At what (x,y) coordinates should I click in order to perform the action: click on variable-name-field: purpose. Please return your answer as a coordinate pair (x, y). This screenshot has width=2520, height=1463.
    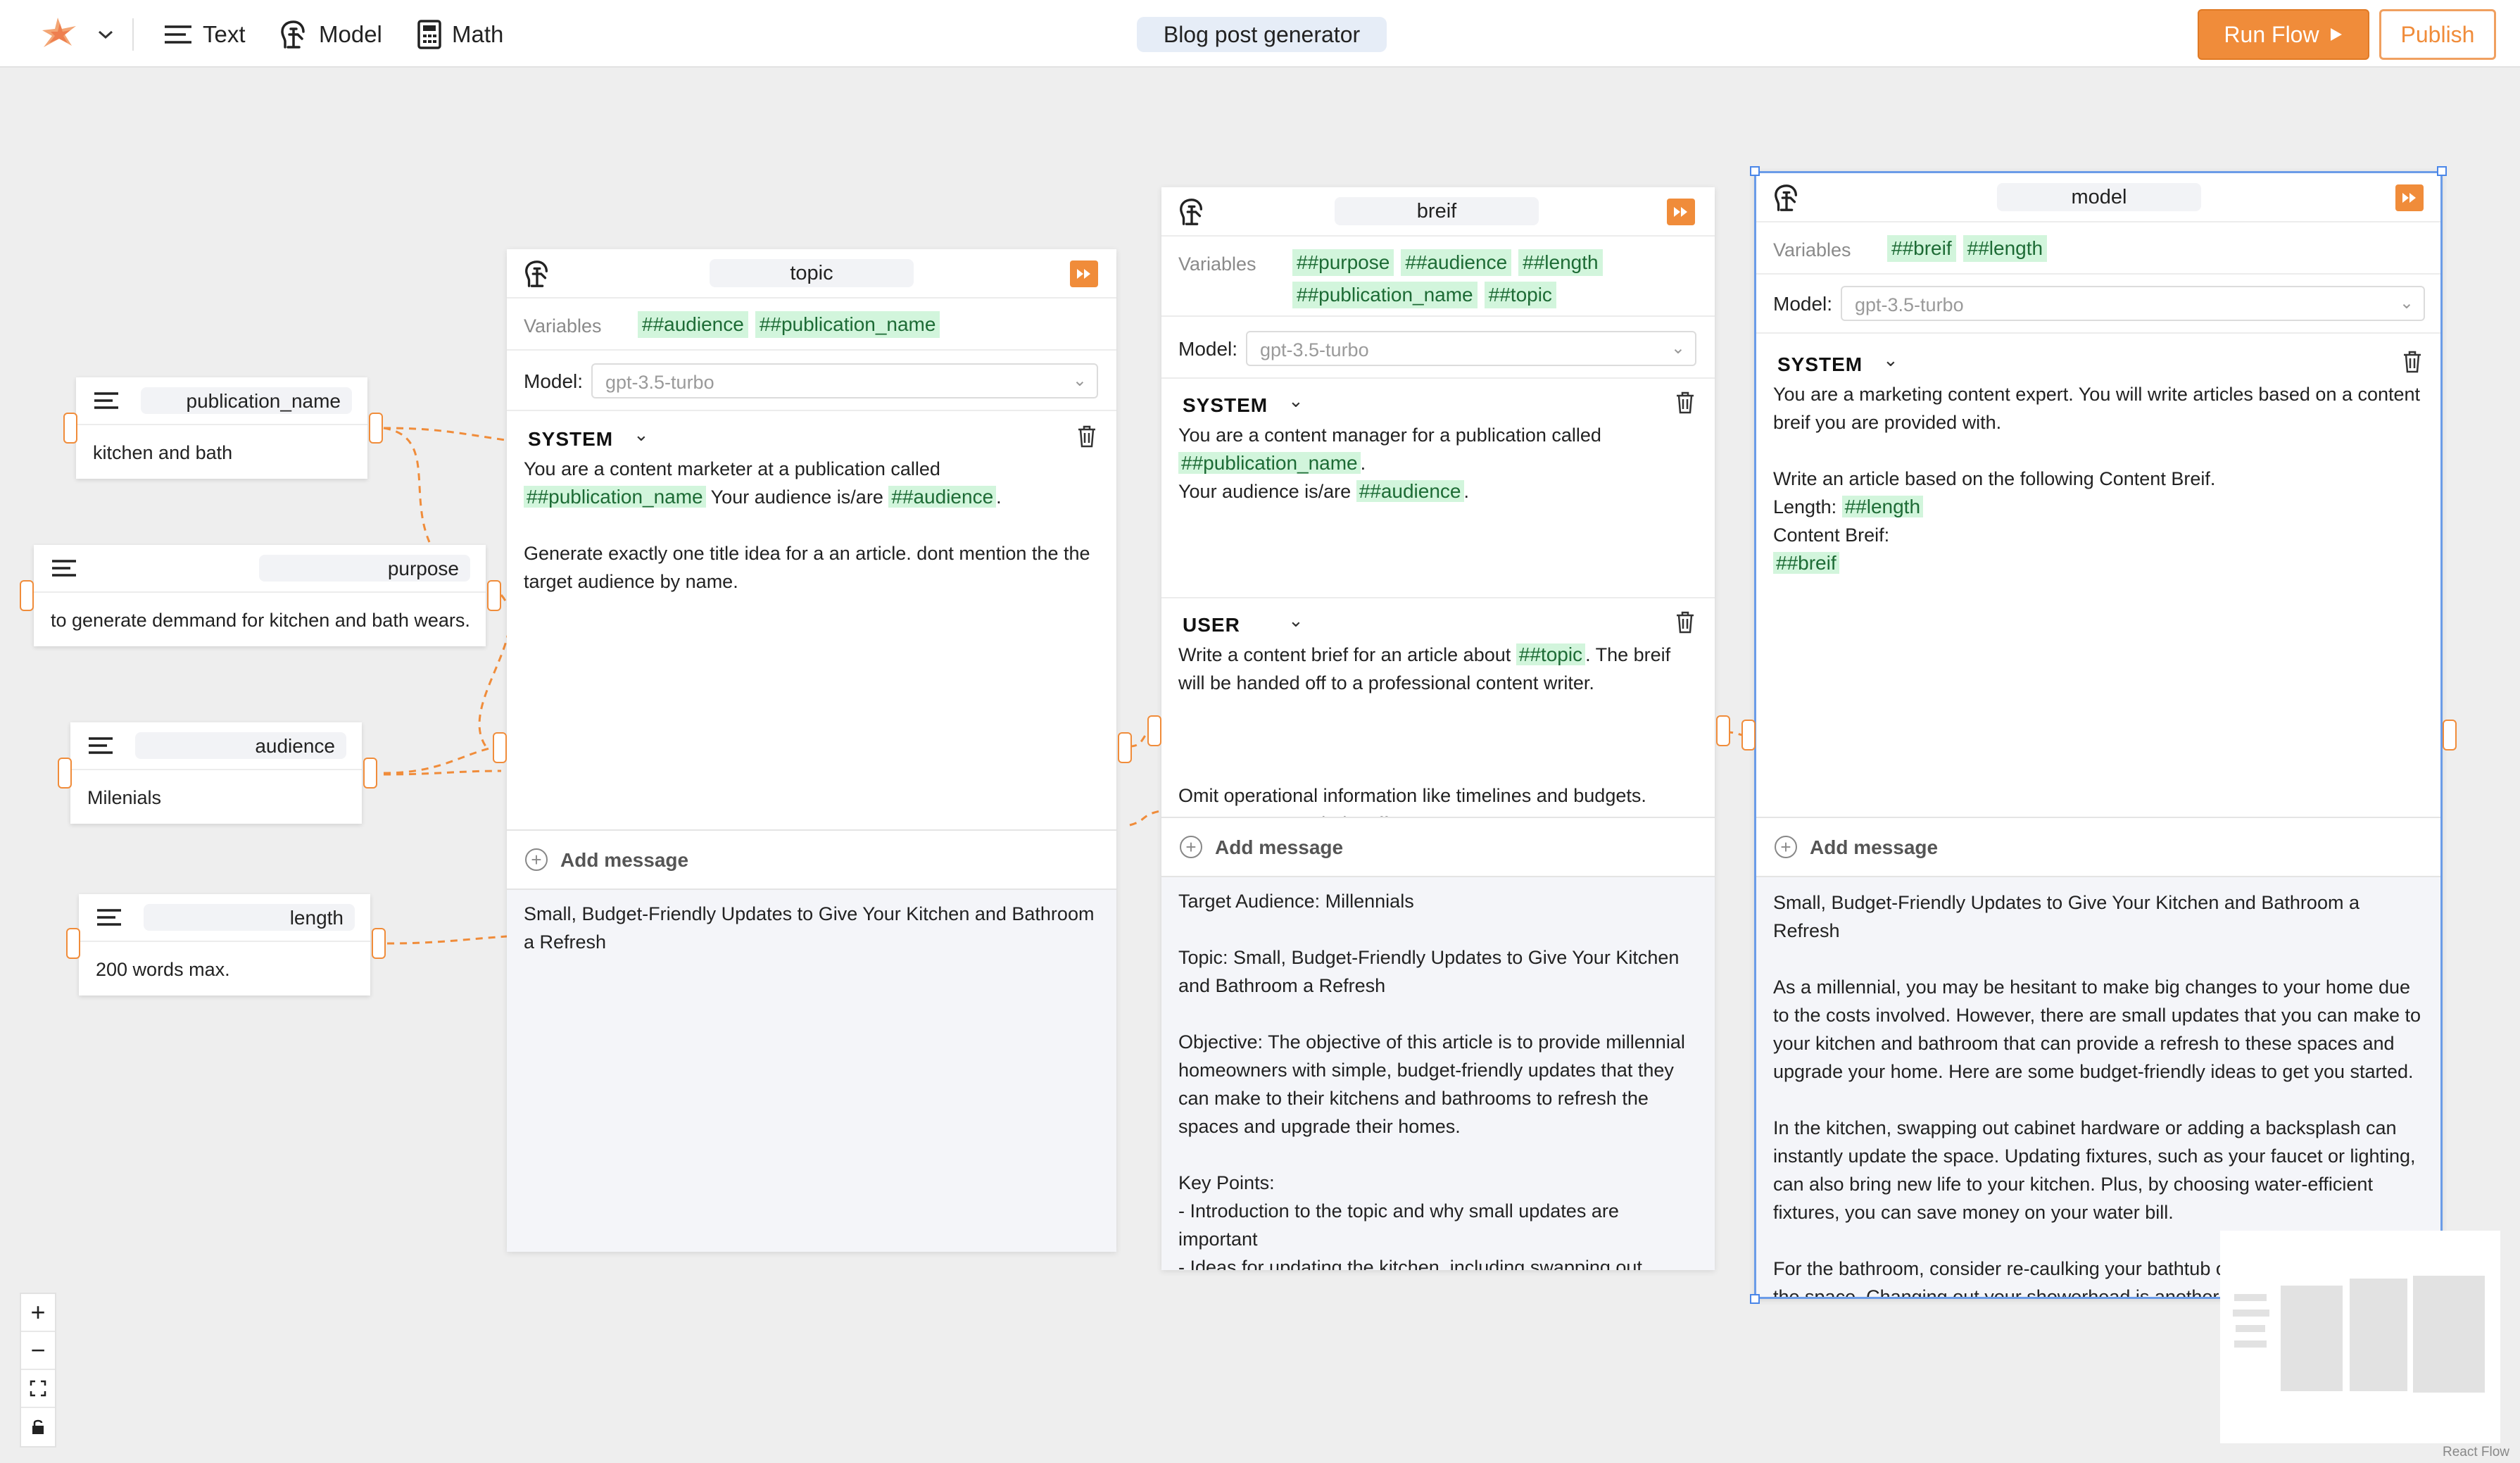
    Looking at the image, I should click on (364, 568).